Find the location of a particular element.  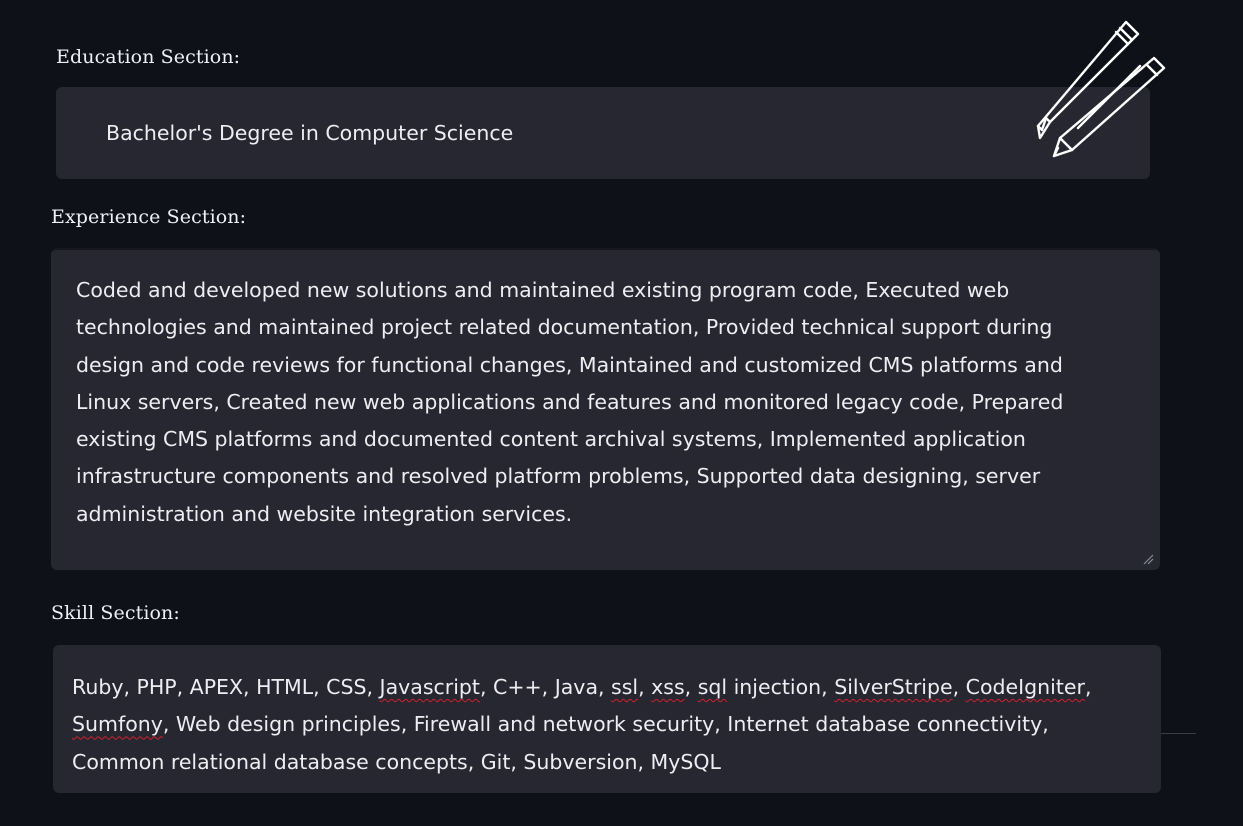

skill-section-label: Skill Section: is located at coordinates (115, 613).